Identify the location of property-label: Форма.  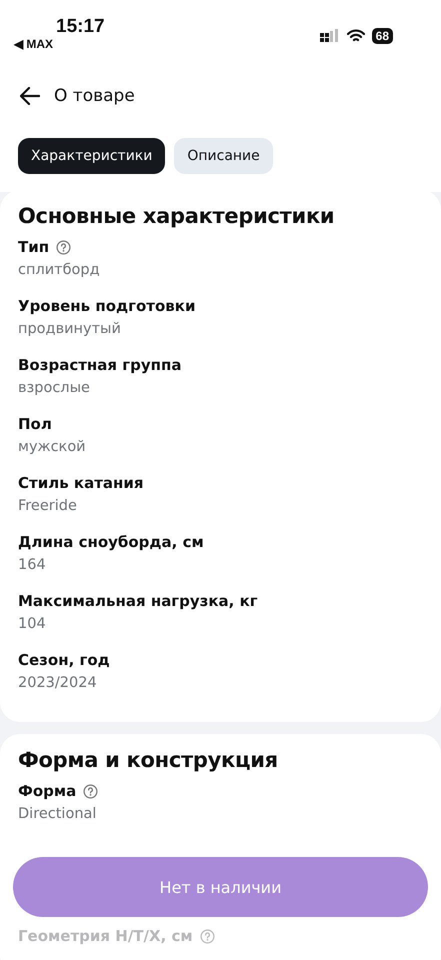
(47, 791).